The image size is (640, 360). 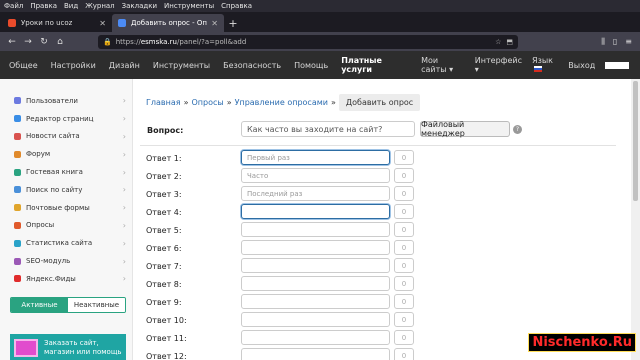 I want to click on menu-item: Файл, so click(x=13, y=6).